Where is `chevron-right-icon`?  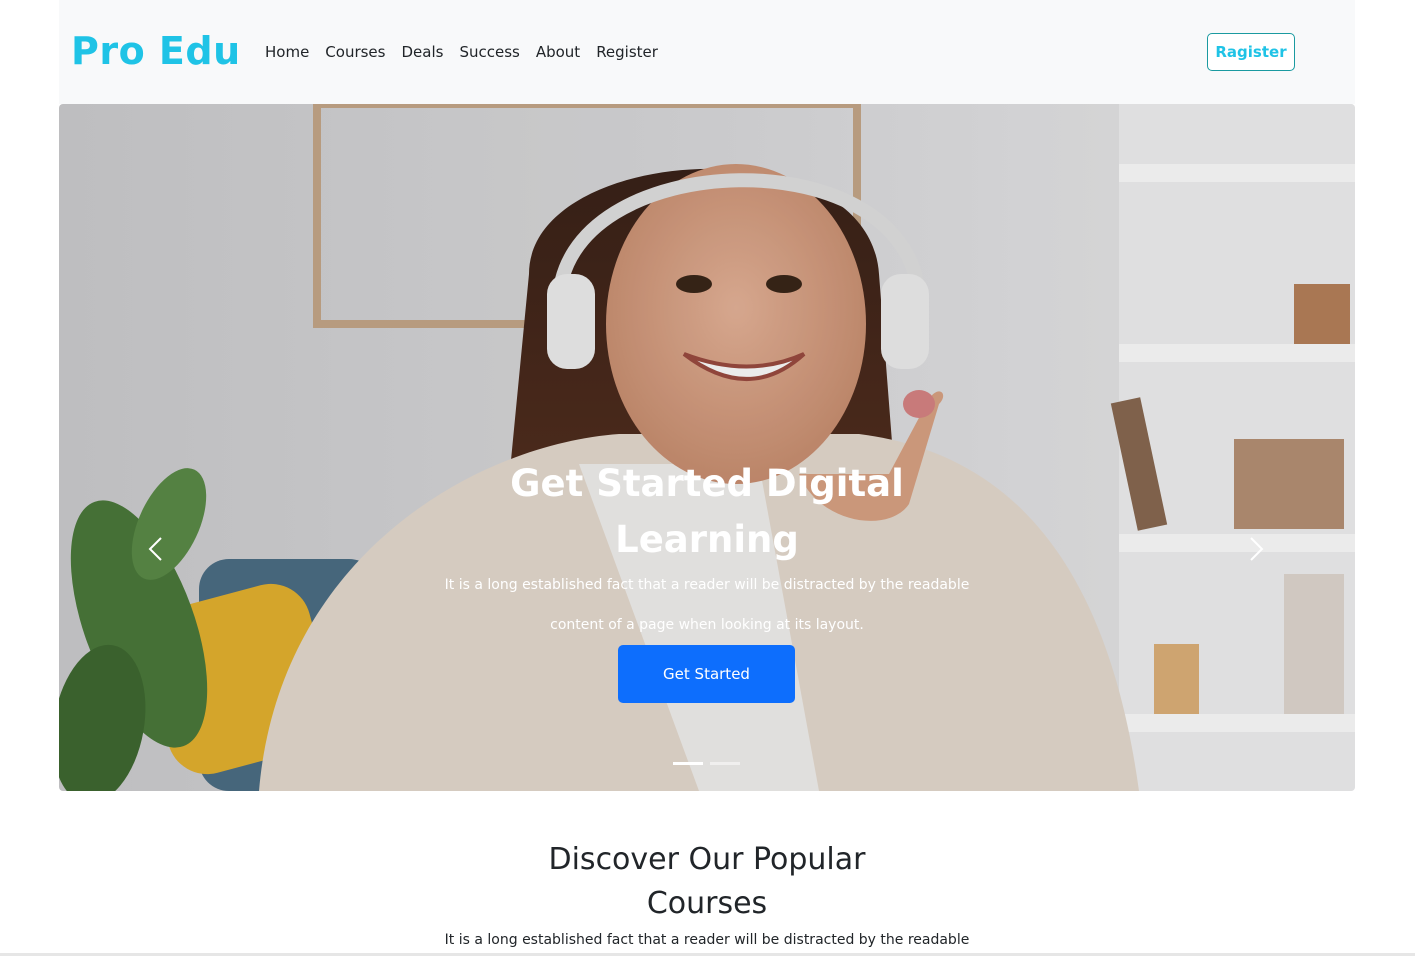
chevron-right-icon is located at coordinates (1257, 549).